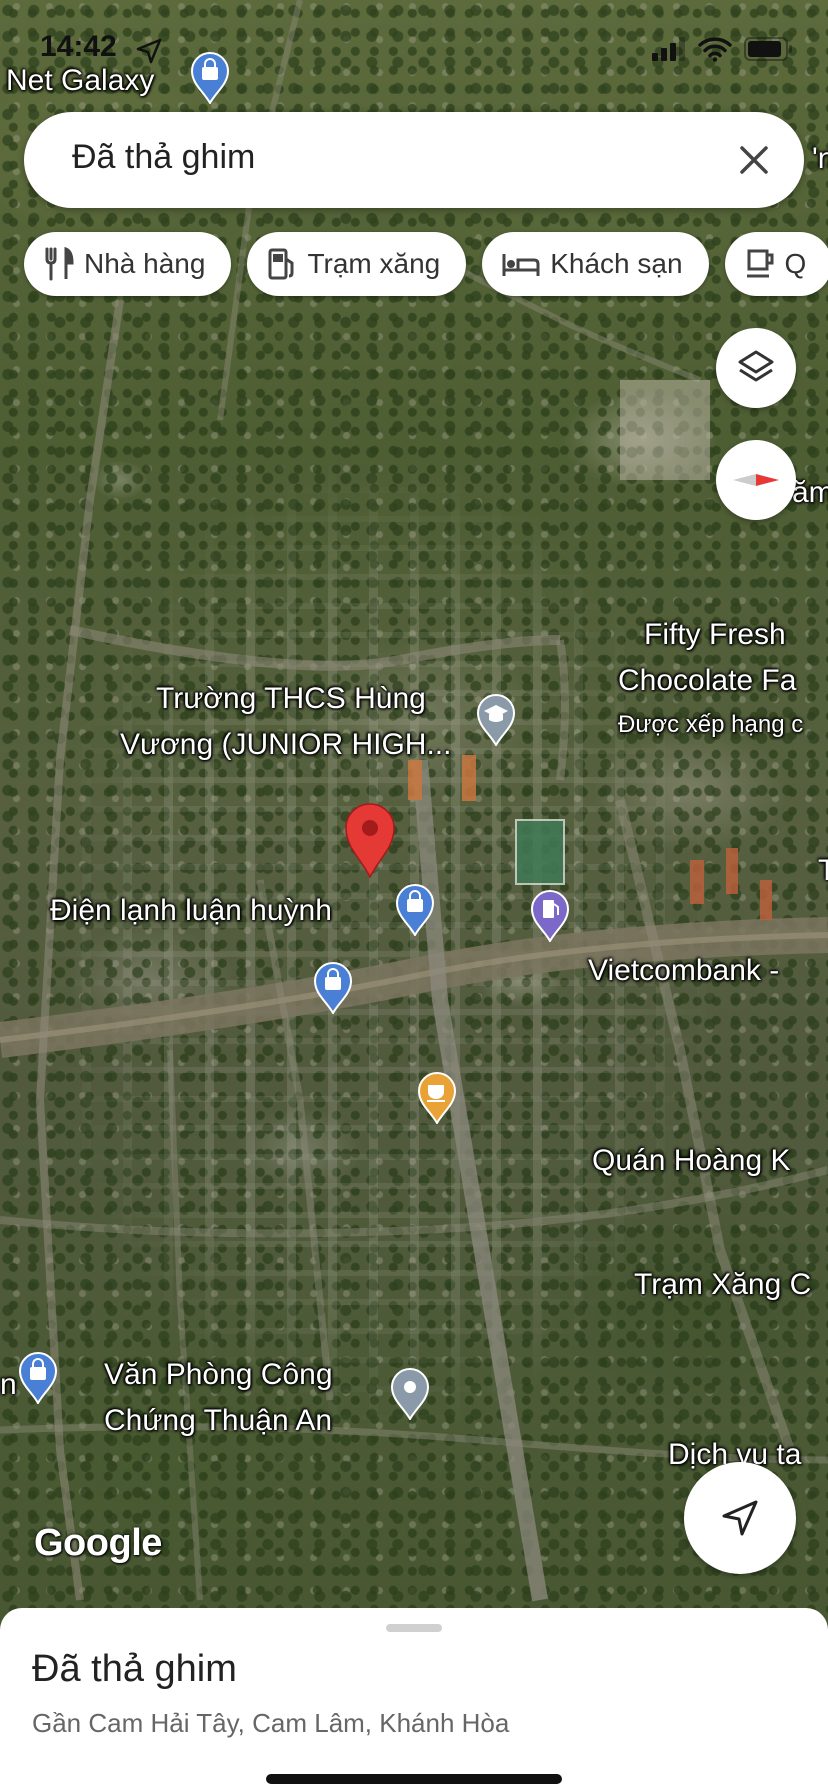 This screenshot has width=828, height=1792. I want to click on close-icon, so click(754, 160).